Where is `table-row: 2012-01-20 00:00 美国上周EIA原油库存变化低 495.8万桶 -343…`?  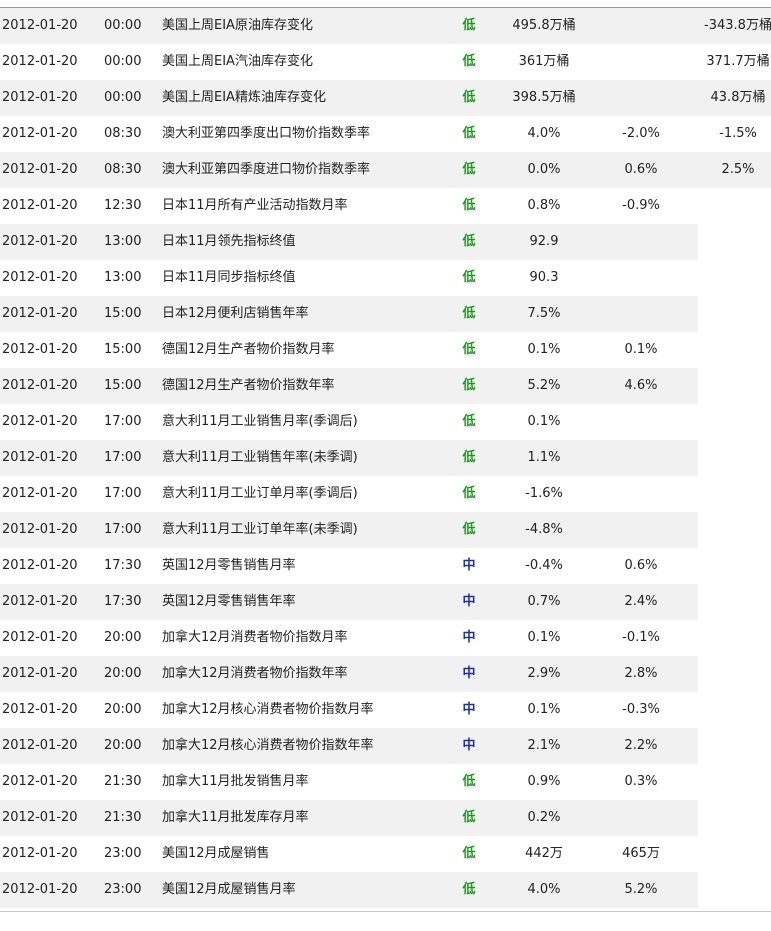
table-row: 2012-01-20 00:00 美国上周EIA原油库存变化低 495.8万桶 -343… is located at coordinates (385, 26).